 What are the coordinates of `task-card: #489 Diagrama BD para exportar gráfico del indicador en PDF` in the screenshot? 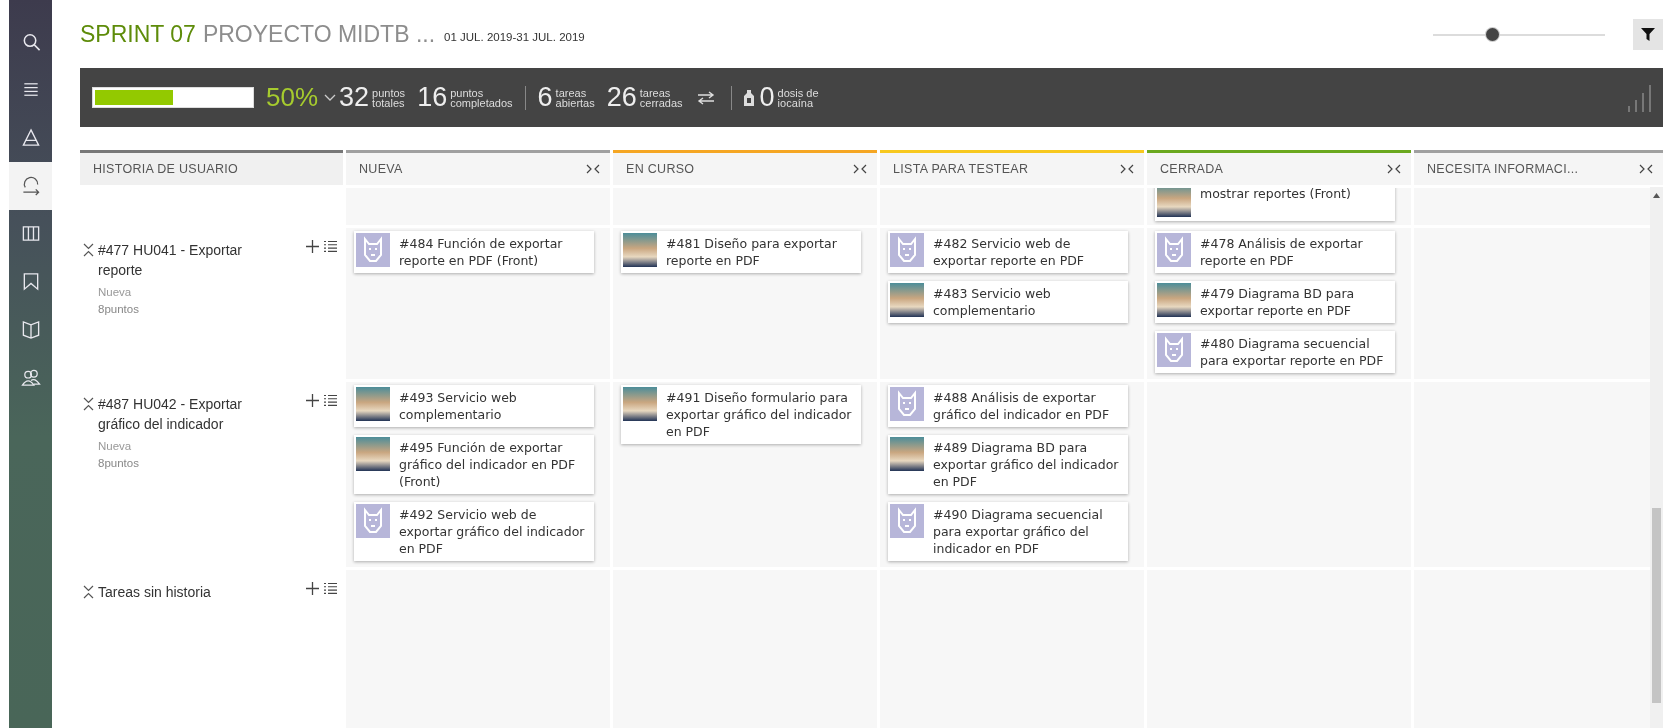 It's located at (1008, 464).